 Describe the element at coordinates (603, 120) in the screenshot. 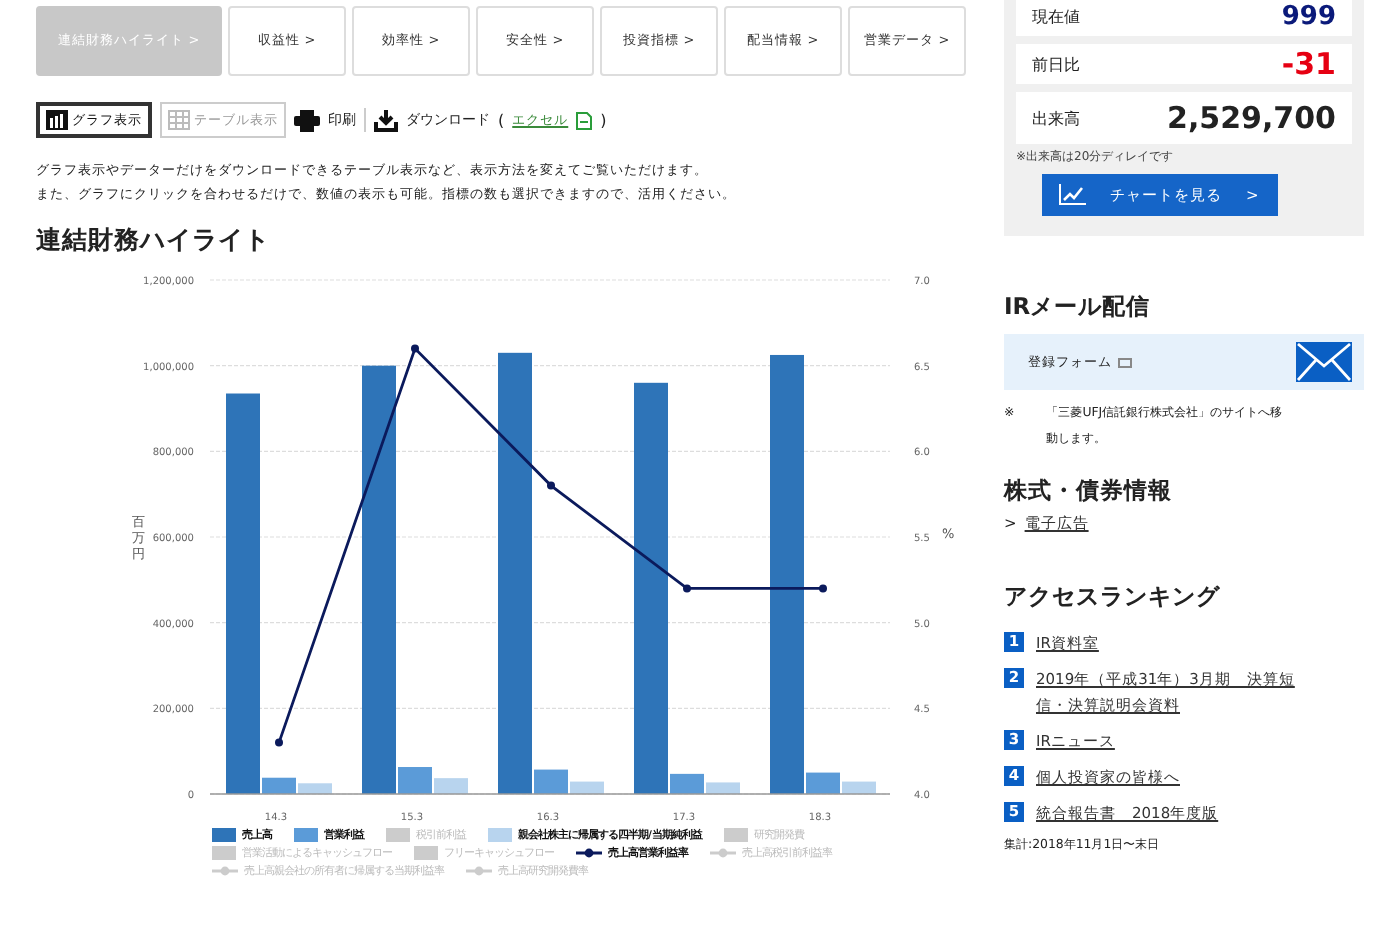

I see `paren-text: )` at that location.